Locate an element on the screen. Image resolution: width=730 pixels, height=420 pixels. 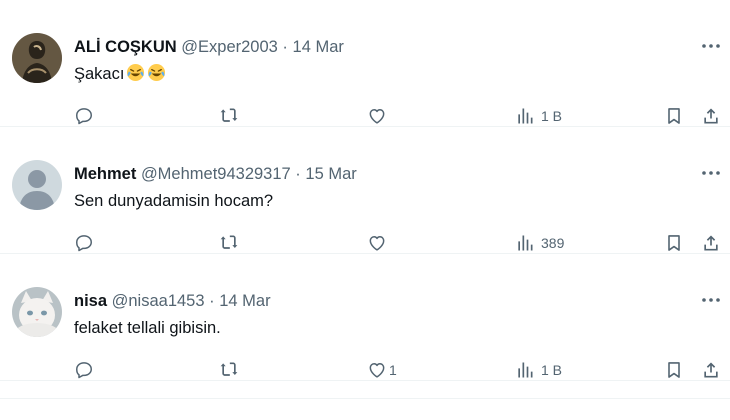
tweet-header: ALİ COŞKUN @Exper2003 · 14 Mar is located at coordinates (209, 47).